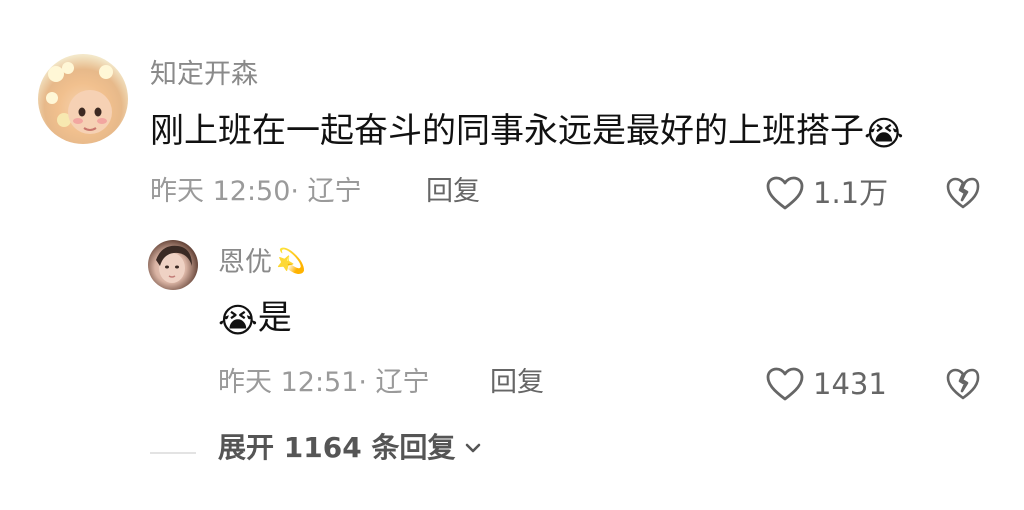 The height and width of the screenshot is (510, 1024). I want to click on replier-avatar, so click(173, 265).